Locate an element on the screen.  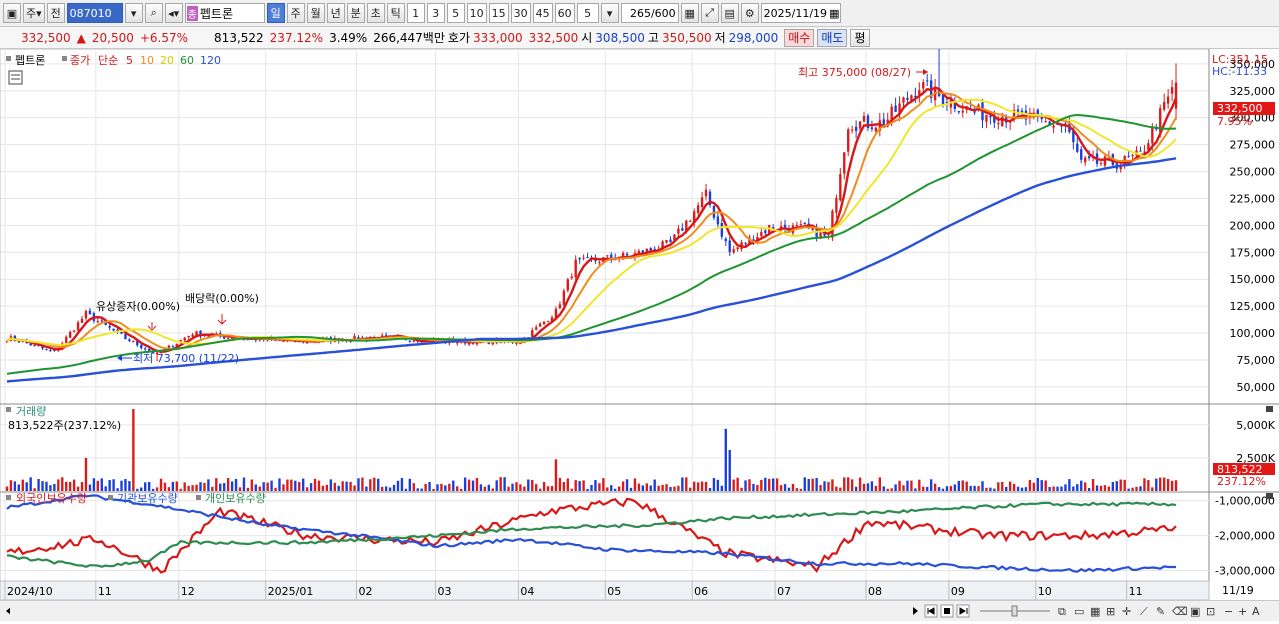
interval-15: 15 is located at coordinates (498, 13).